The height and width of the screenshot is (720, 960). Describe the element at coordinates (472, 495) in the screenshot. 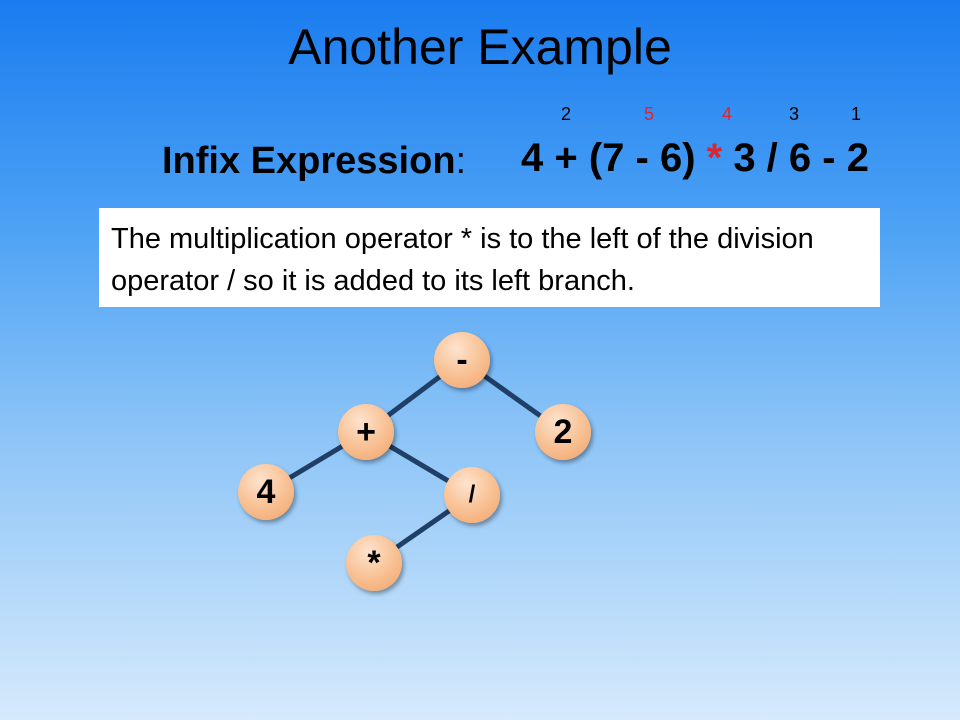

I see `tree-node-div: /` at that location.